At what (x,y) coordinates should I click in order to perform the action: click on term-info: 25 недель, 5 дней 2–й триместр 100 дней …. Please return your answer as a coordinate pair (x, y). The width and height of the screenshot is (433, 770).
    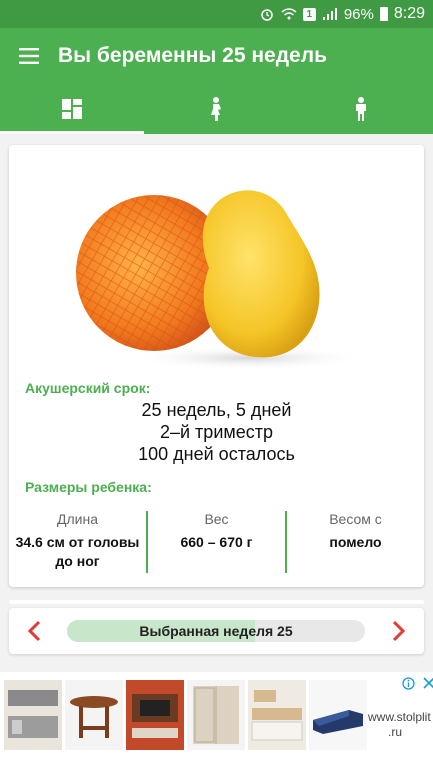
    Looking at the image, I should click on (216, 432).